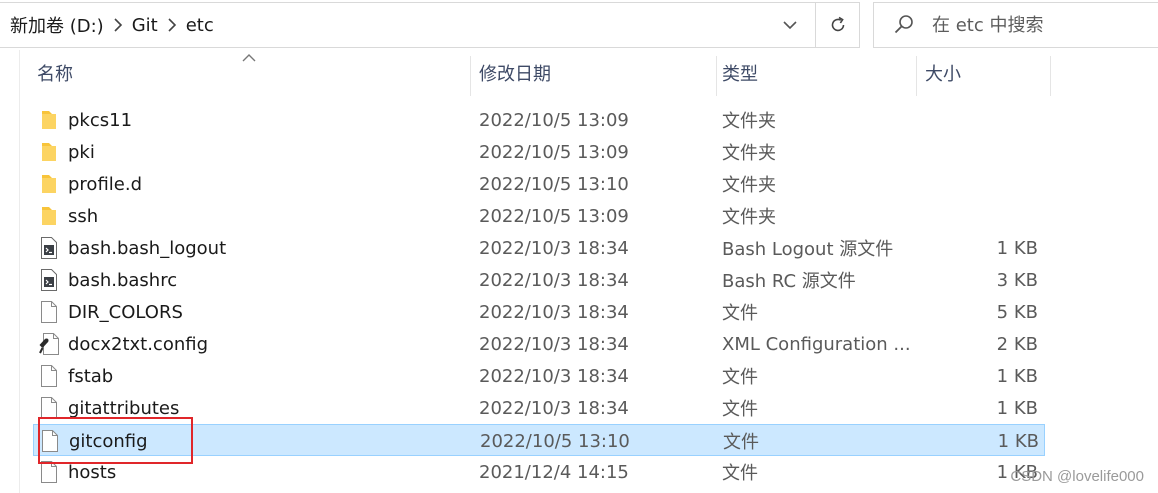 The width and height of the screenshot is (1158, 493). I want to click on file-name: gitconfig, so click(108, 441).